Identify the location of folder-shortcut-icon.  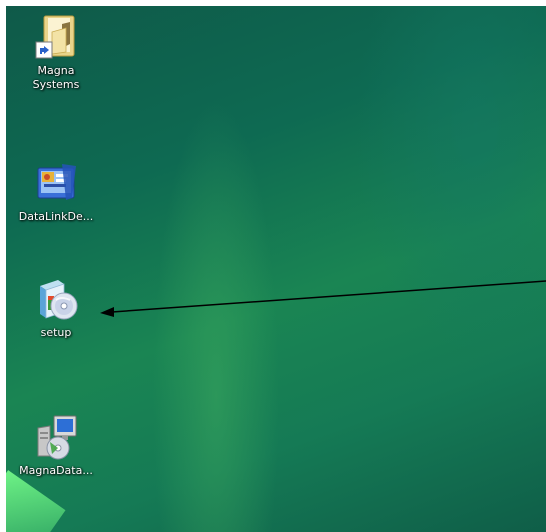
(55, 37).